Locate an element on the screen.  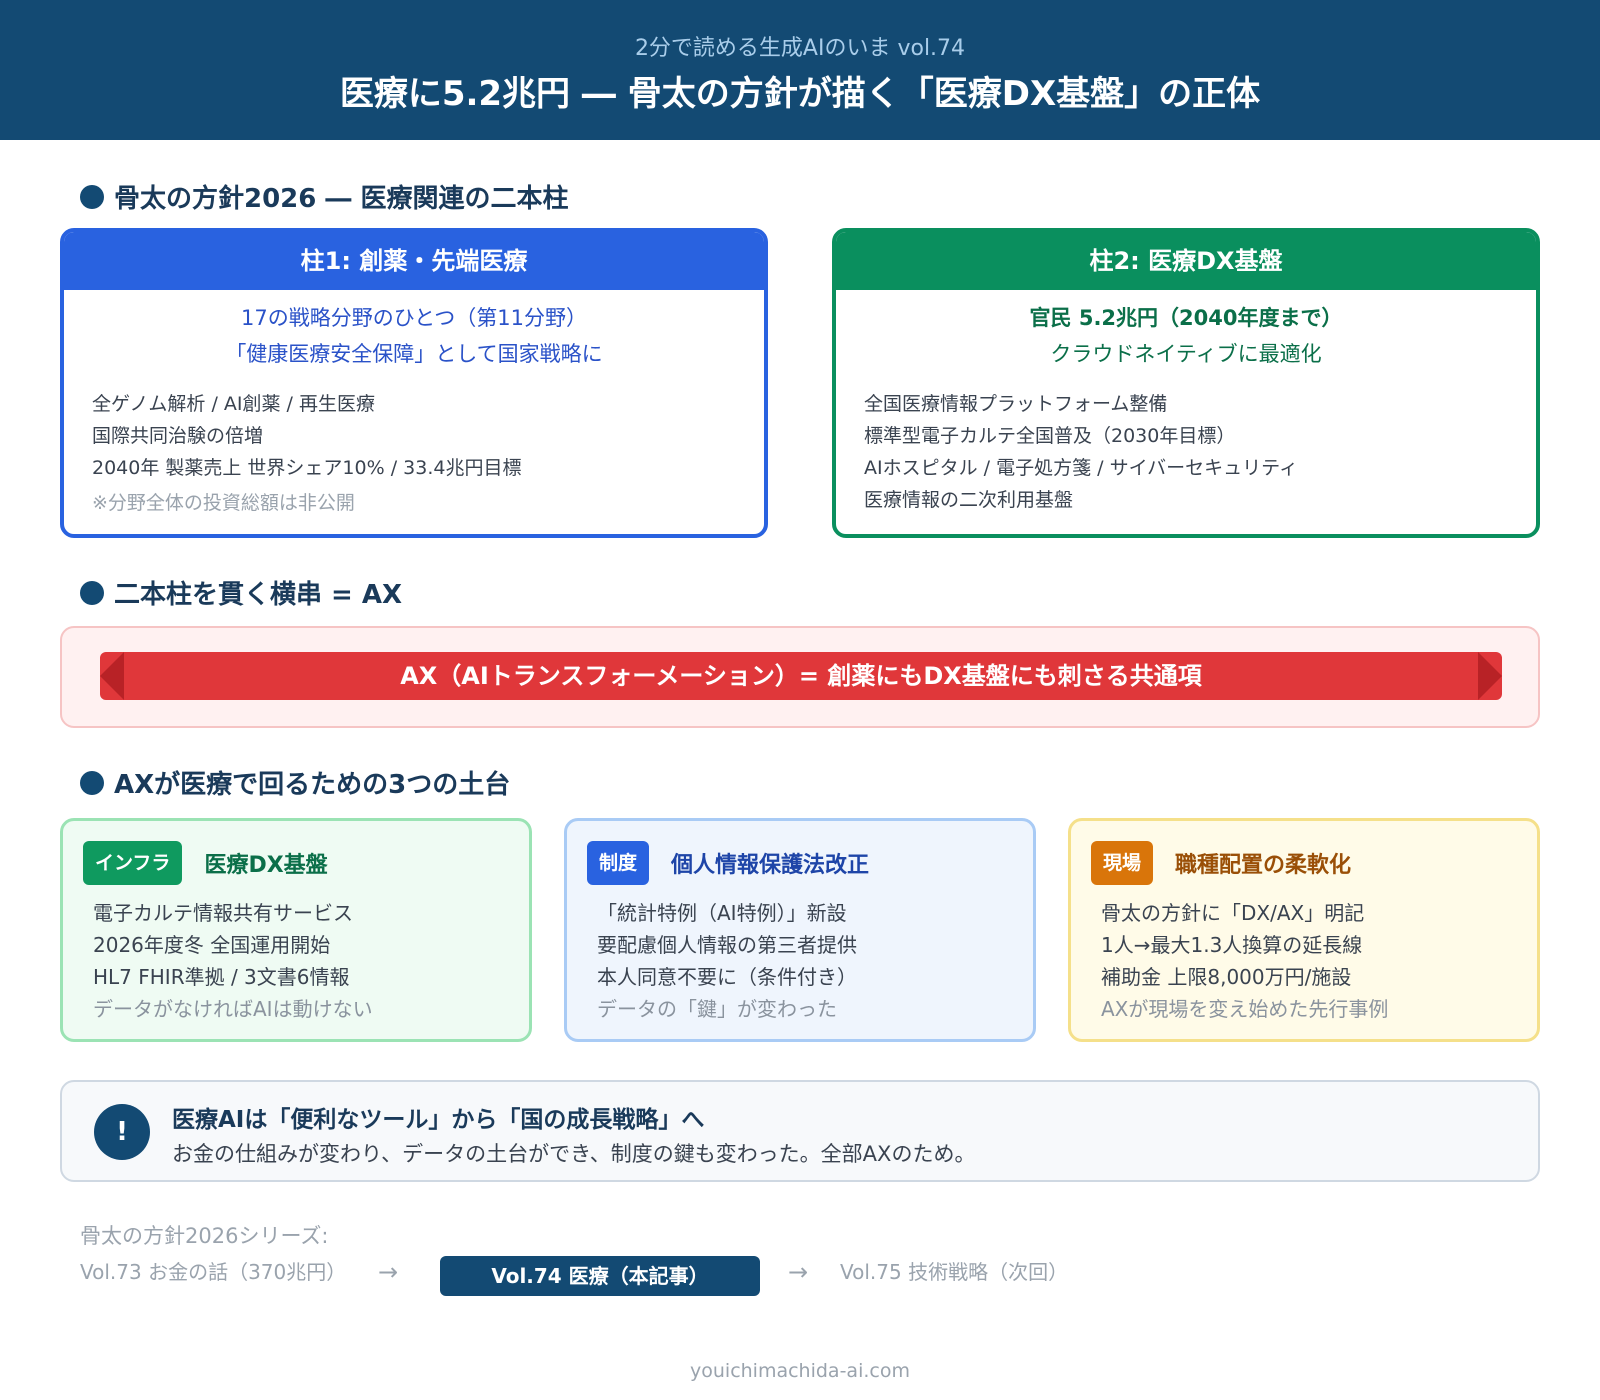
arrow-right-icon is located at coordinates (1490, 676).